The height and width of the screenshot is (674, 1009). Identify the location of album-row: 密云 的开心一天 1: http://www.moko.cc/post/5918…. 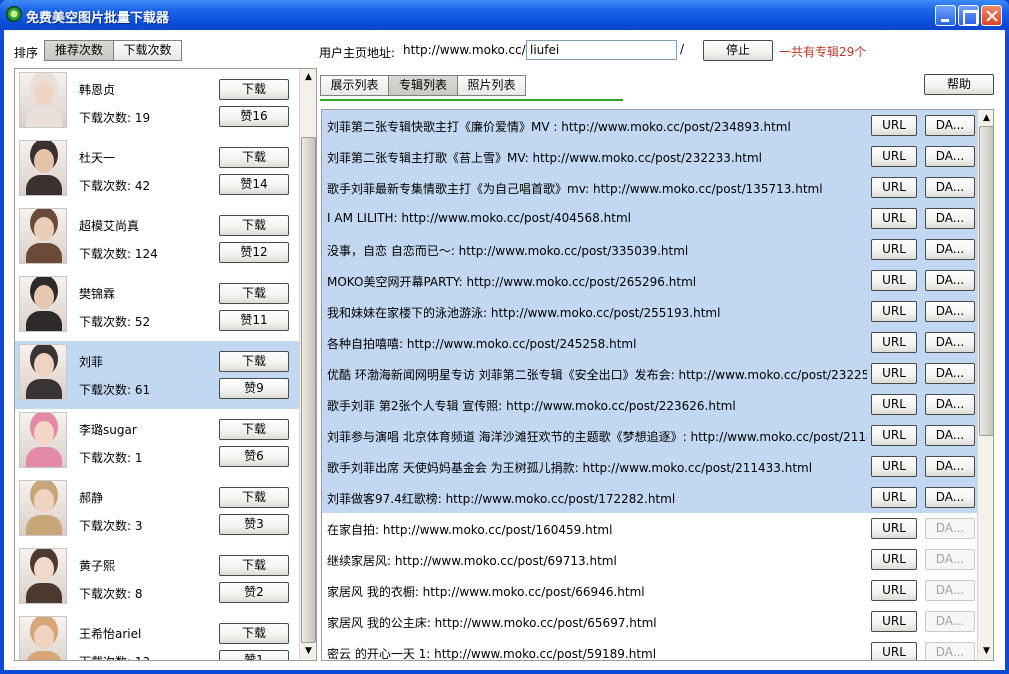
(649, 648).